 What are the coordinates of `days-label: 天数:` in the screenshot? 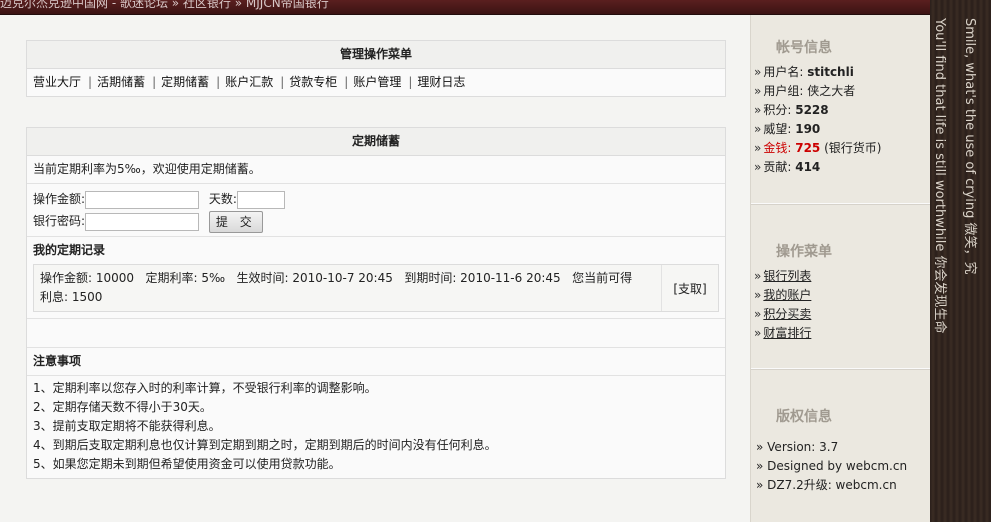 It's located at (222, 199).